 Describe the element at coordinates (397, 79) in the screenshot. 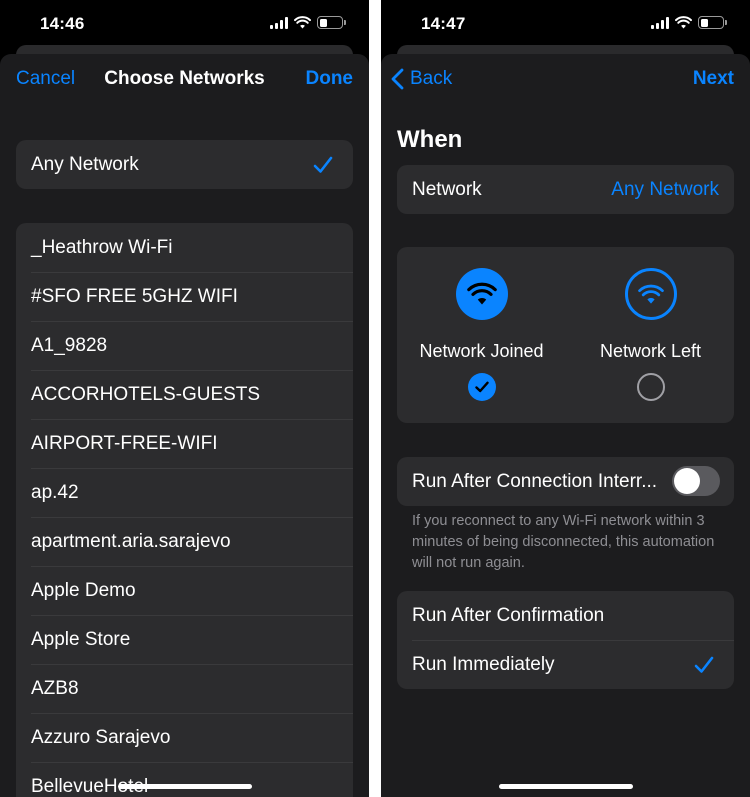

I see `chevron-left-icon` at that location.